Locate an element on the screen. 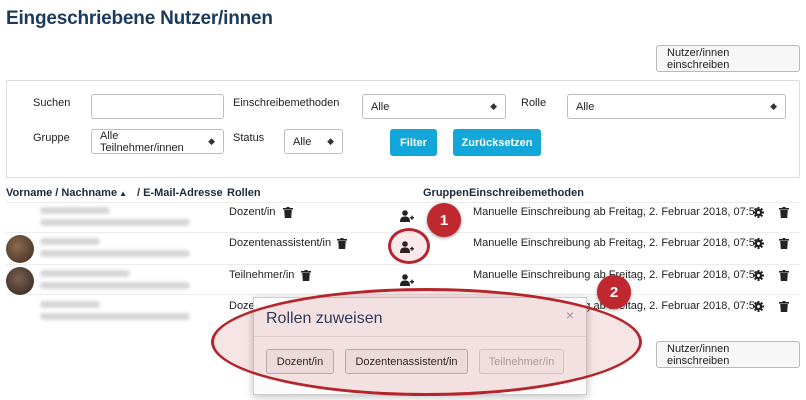 This screenshot has width=806, height=400. enrol-users-button-top: Nutzer/innen einschreiben is located at coordinates (728, 58).